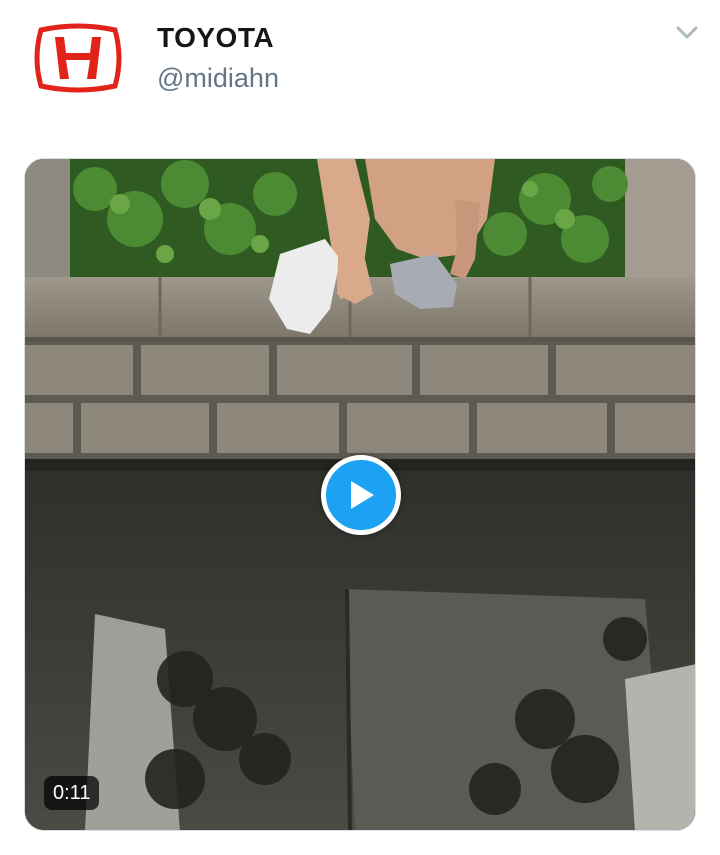 This screenshot has width=720, height=855. What do you see at coordinates (218, 38) in the screenshot?
I see `display-name: TOYOTA` at bounding box center [218, 38].